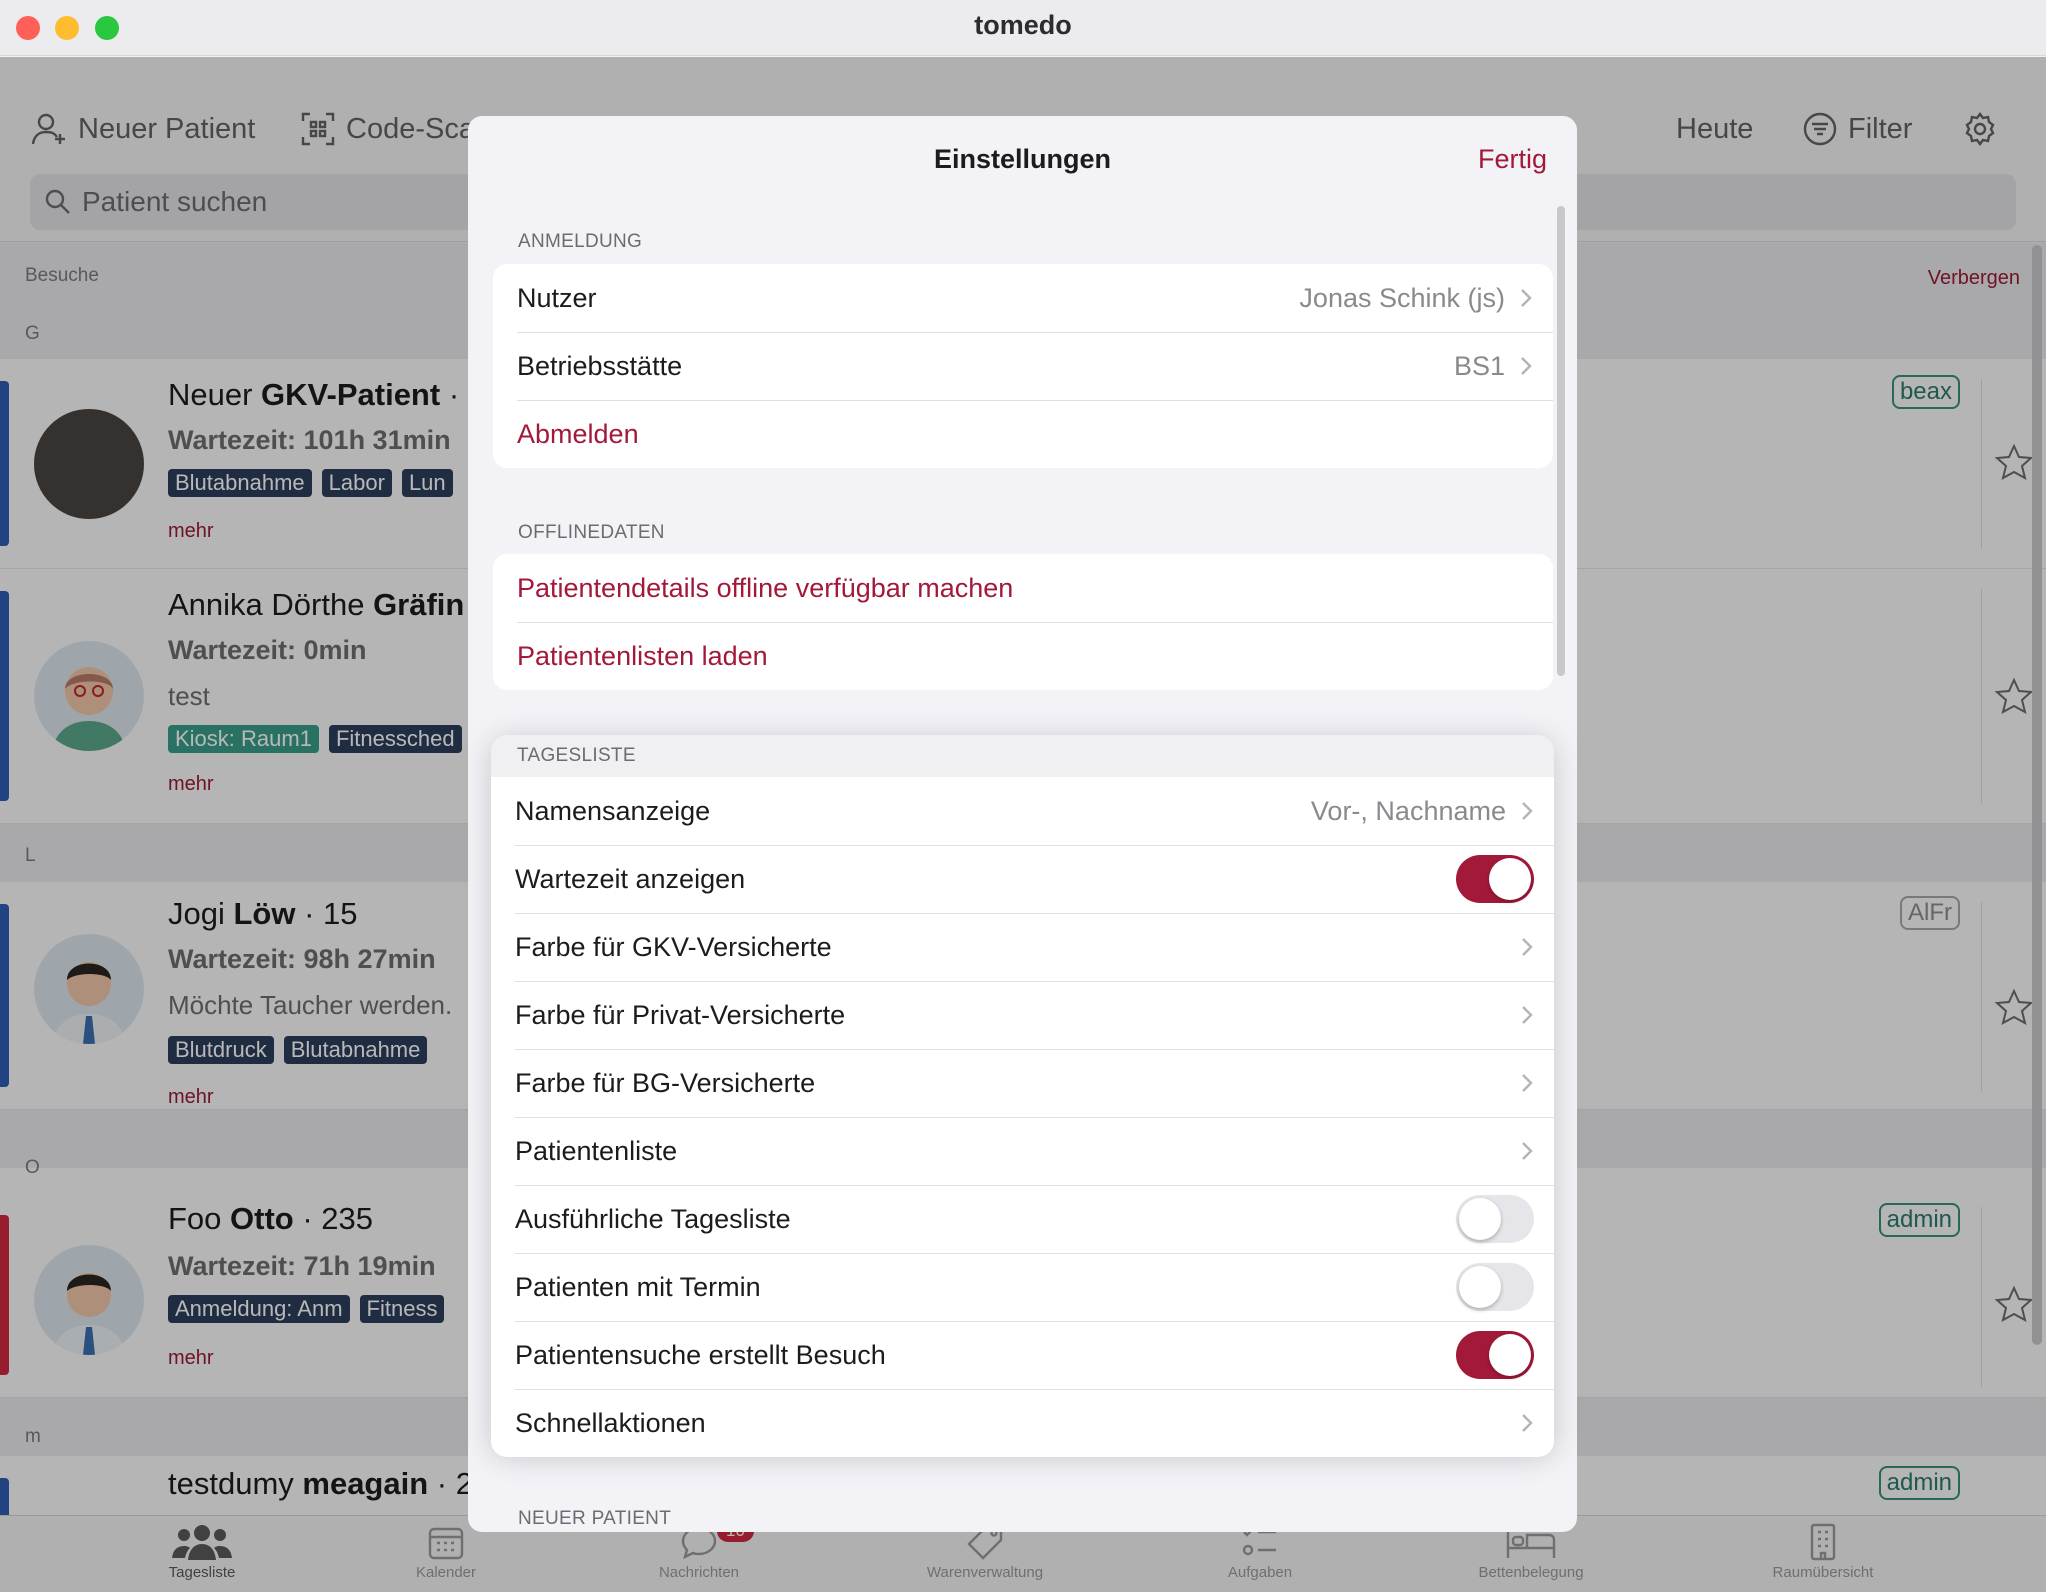 This screenshot has width=2046, height=1592. What do you see at coordinates (673, 946) in the screenshot?
I see `setting-label: Farbe für GKV-Versicherte` at bounding box center [673, 946].